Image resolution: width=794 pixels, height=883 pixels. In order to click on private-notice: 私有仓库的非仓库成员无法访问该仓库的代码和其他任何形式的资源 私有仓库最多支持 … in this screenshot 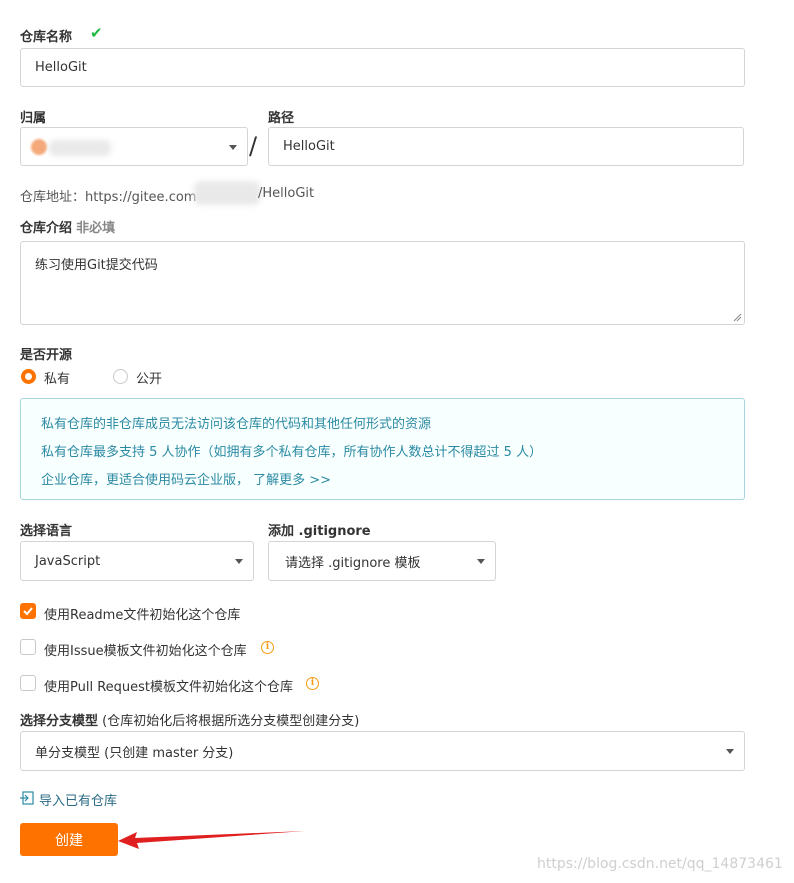, I will do `click(382, 449)`.